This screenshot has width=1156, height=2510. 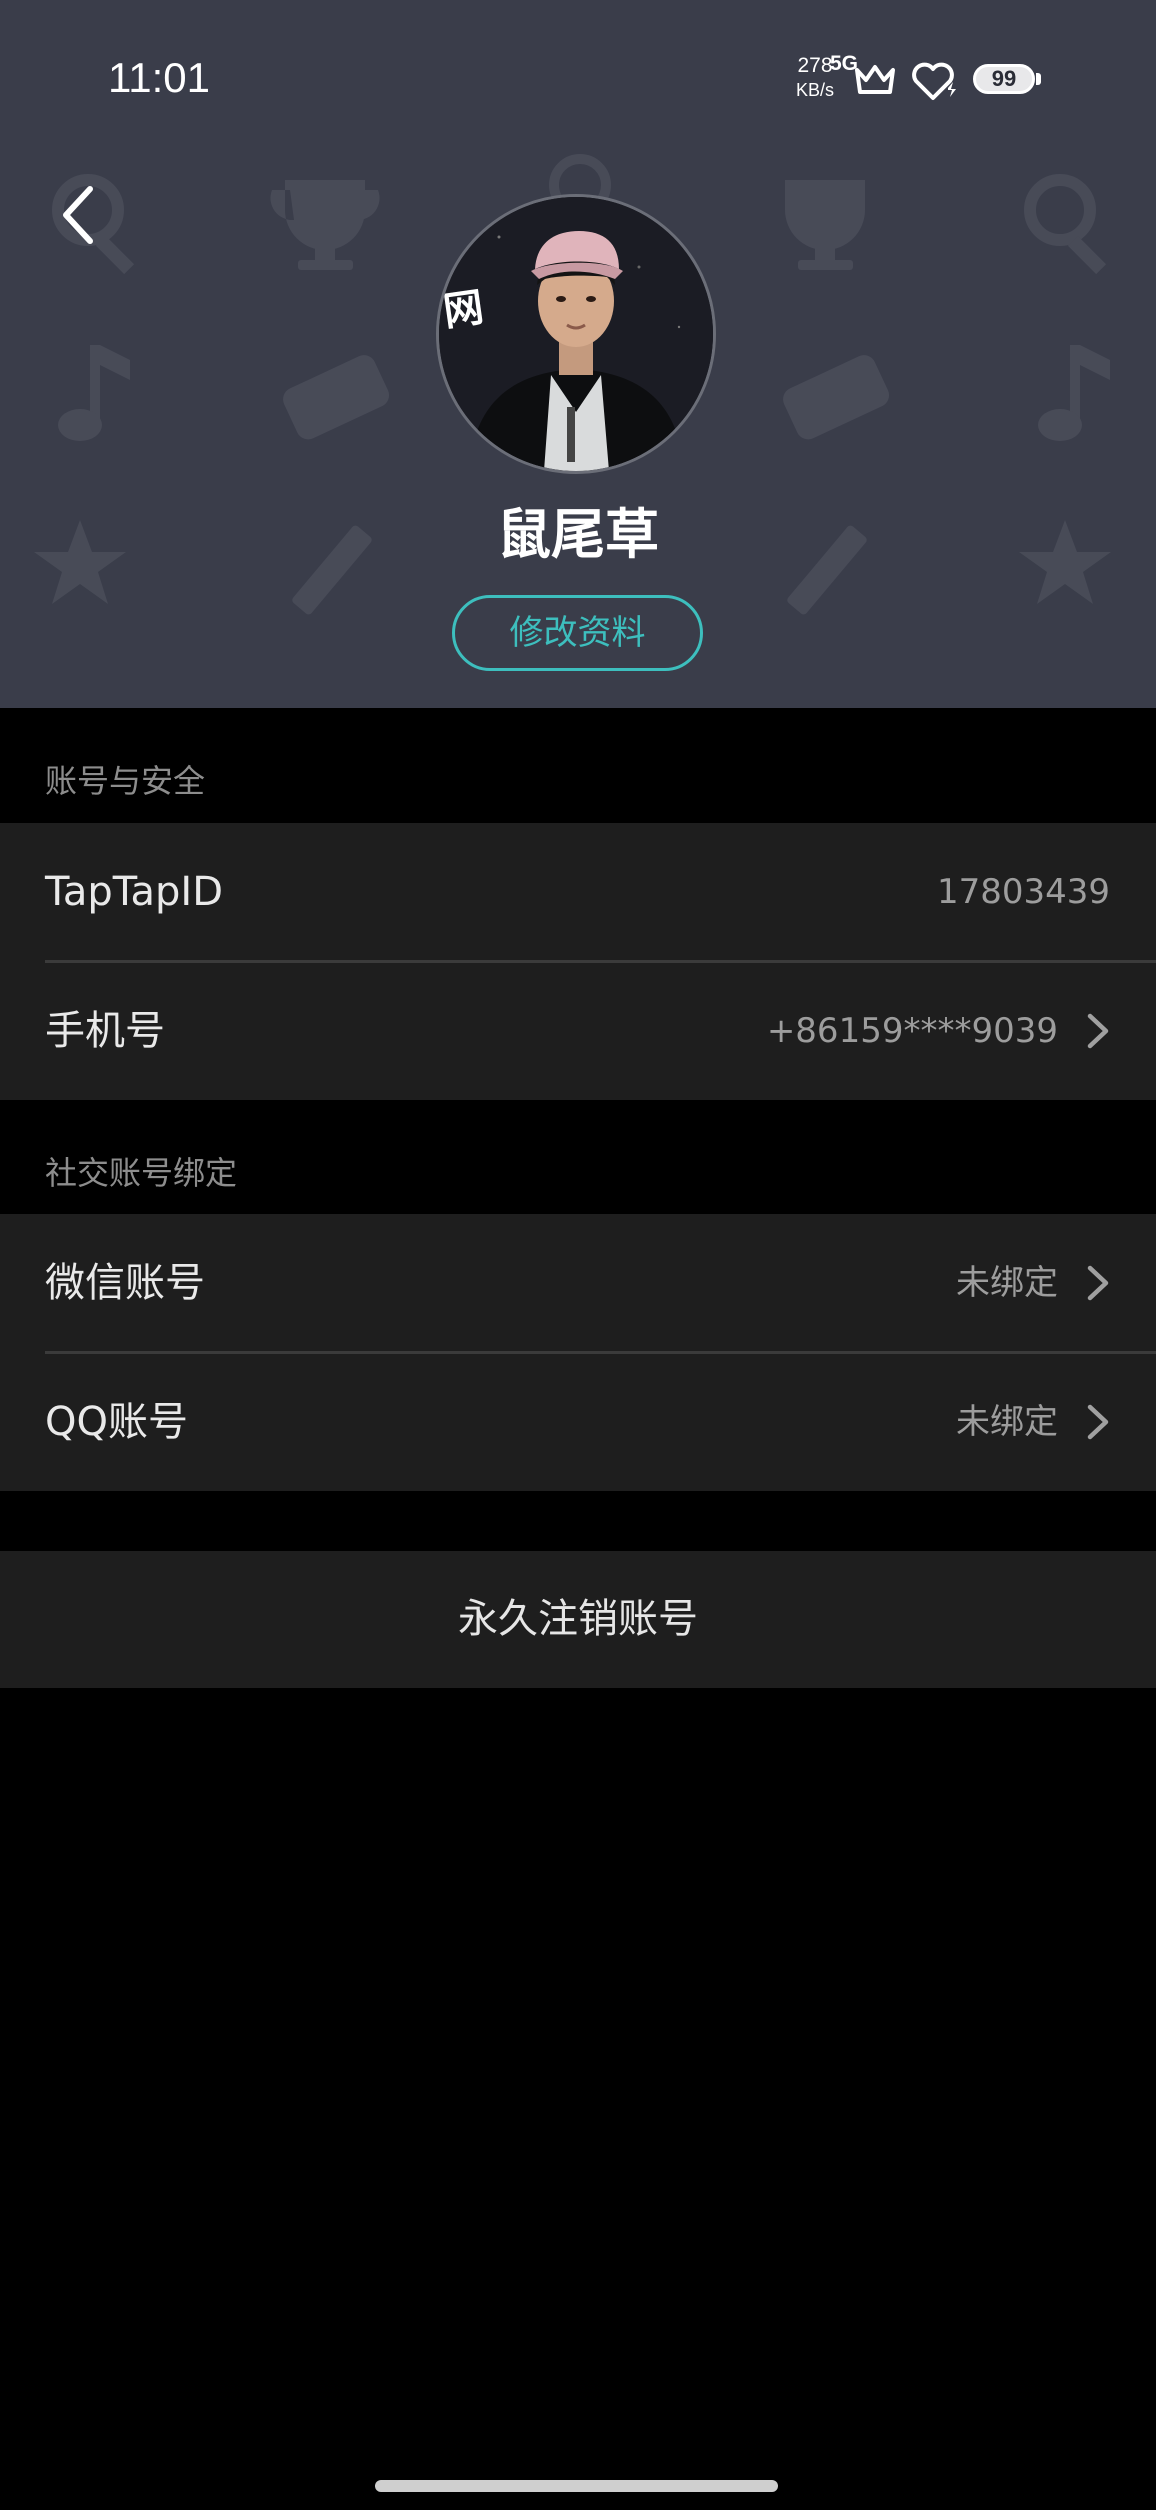 What do you see at coordinates (125, 1283) in the screenshot?
I see `row-label: 微信账号` at bounding box center [125, 1283].